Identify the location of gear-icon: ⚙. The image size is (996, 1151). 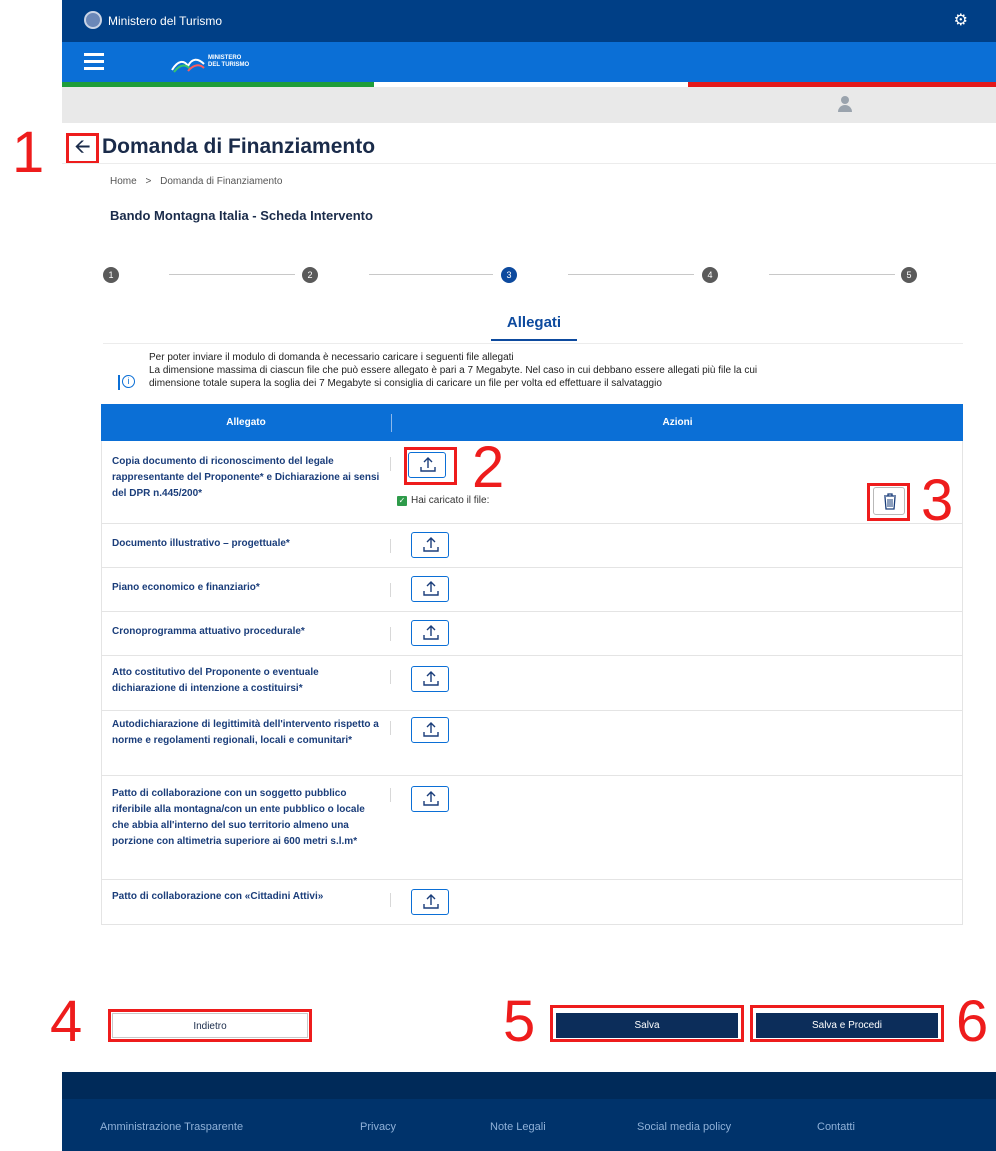
(961, 20).